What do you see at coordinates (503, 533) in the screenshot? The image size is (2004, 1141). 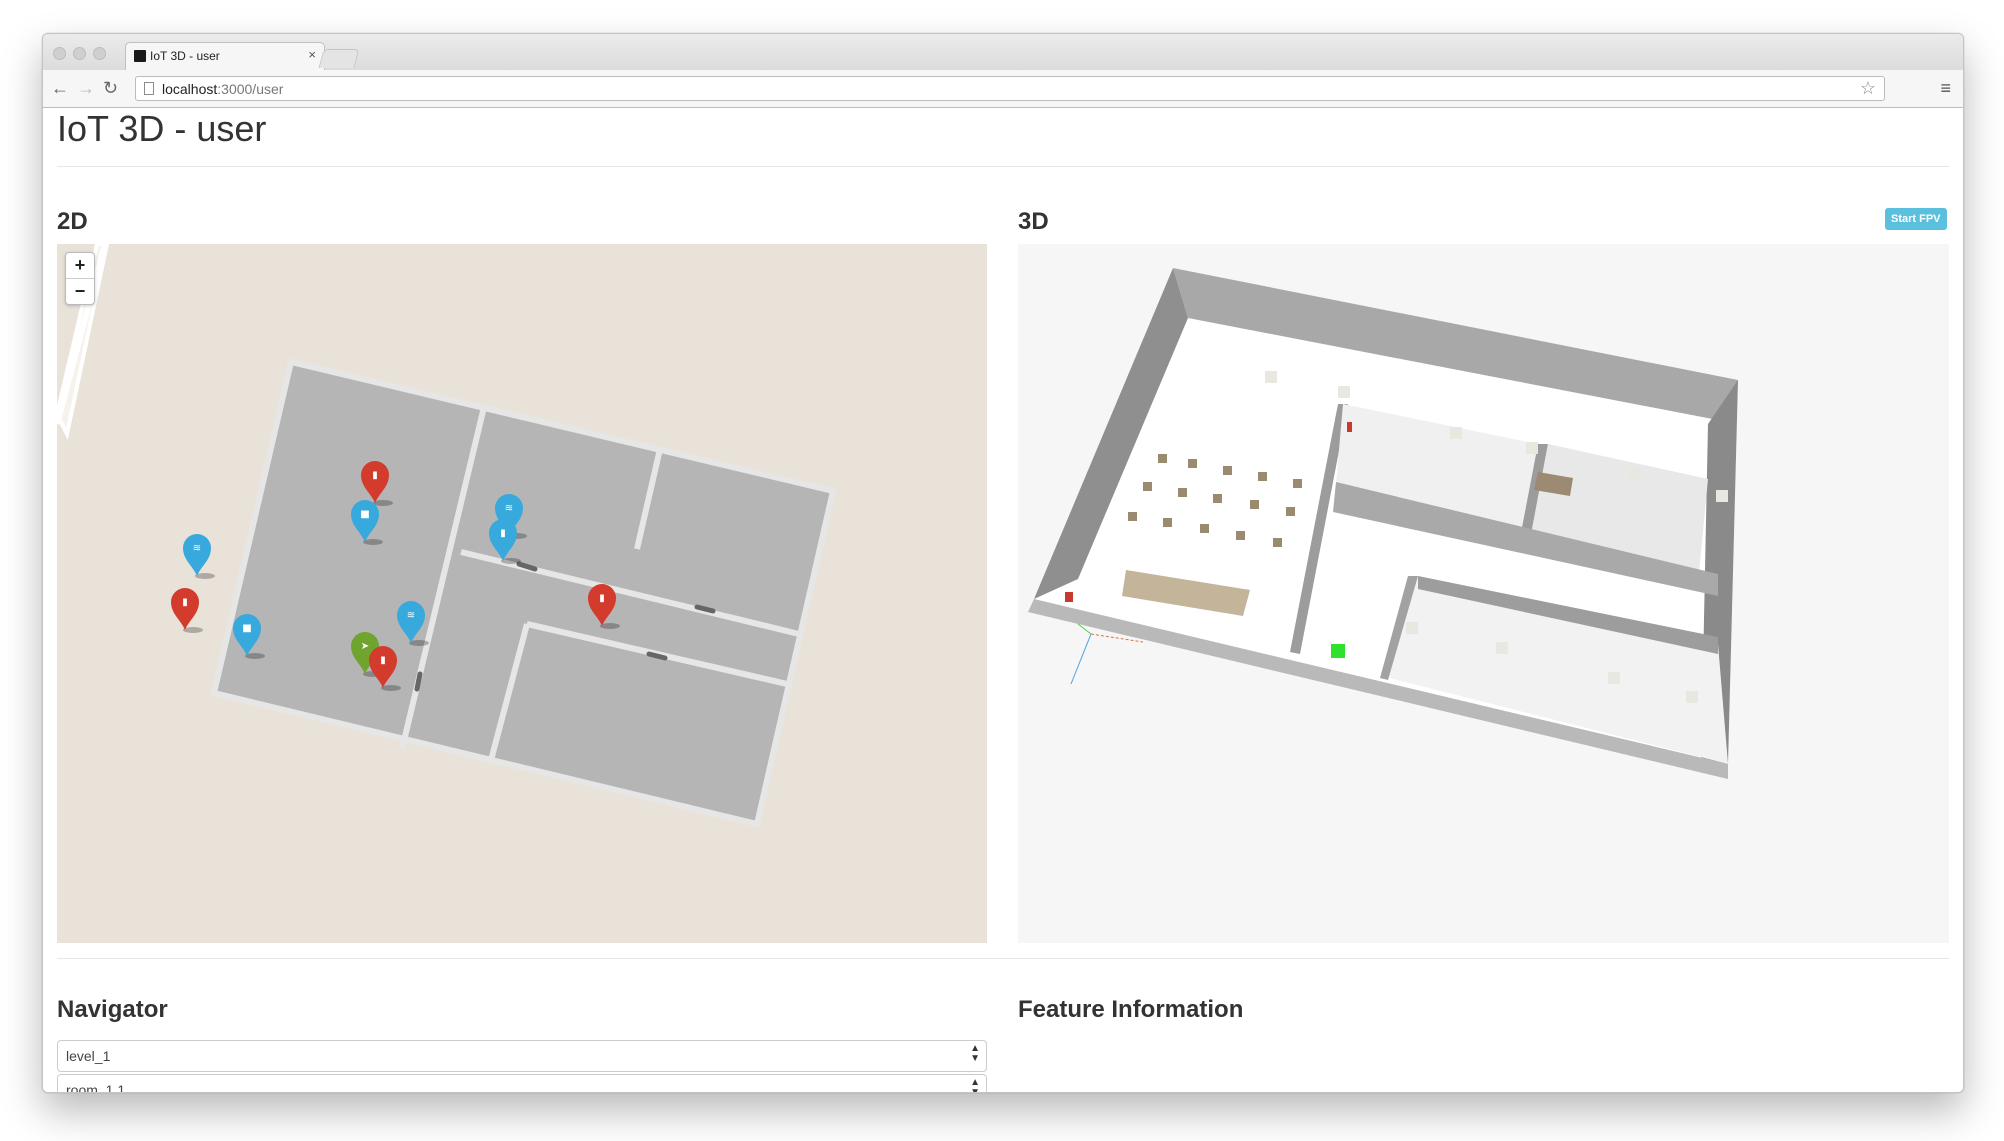 I see `signal-icon: ▮` at bounding box center [503, 533].